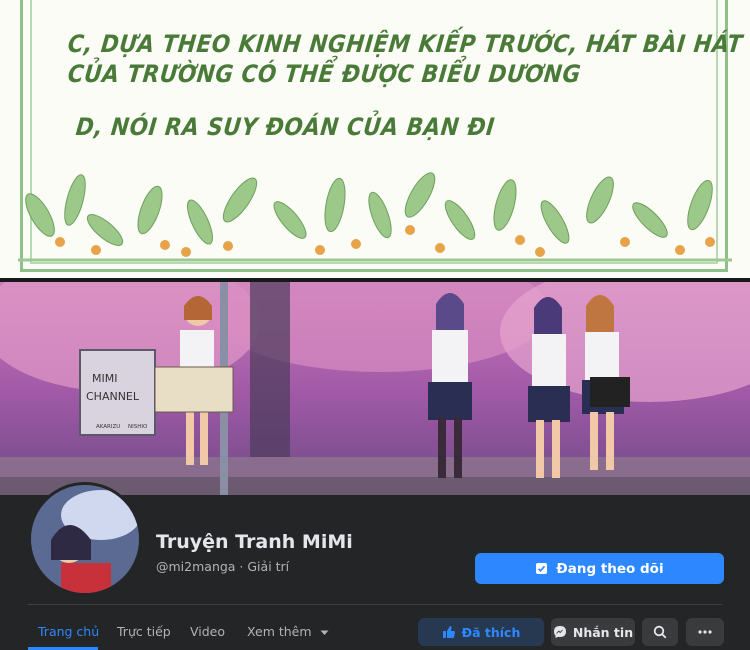 The height and width of the screenshot is (650, 750). What do you see at coordinates (324, 74) in the screenshot?
I see `option-c-line2: CỦA TRƯỜNG CÓ THỂ ĐƯỢC BIỂU DƯƠNG` at bounding box center [324, 74].